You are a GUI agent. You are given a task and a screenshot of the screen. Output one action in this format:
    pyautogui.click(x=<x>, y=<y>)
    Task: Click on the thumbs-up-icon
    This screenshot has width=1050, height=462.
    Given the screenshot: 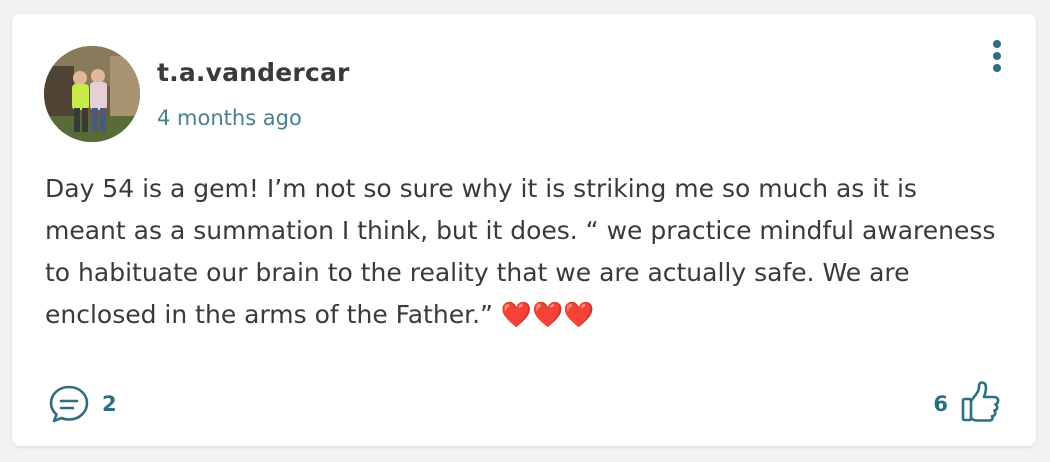 What is the action you would take?
    pyautogui.click(x=980, y=401)
    